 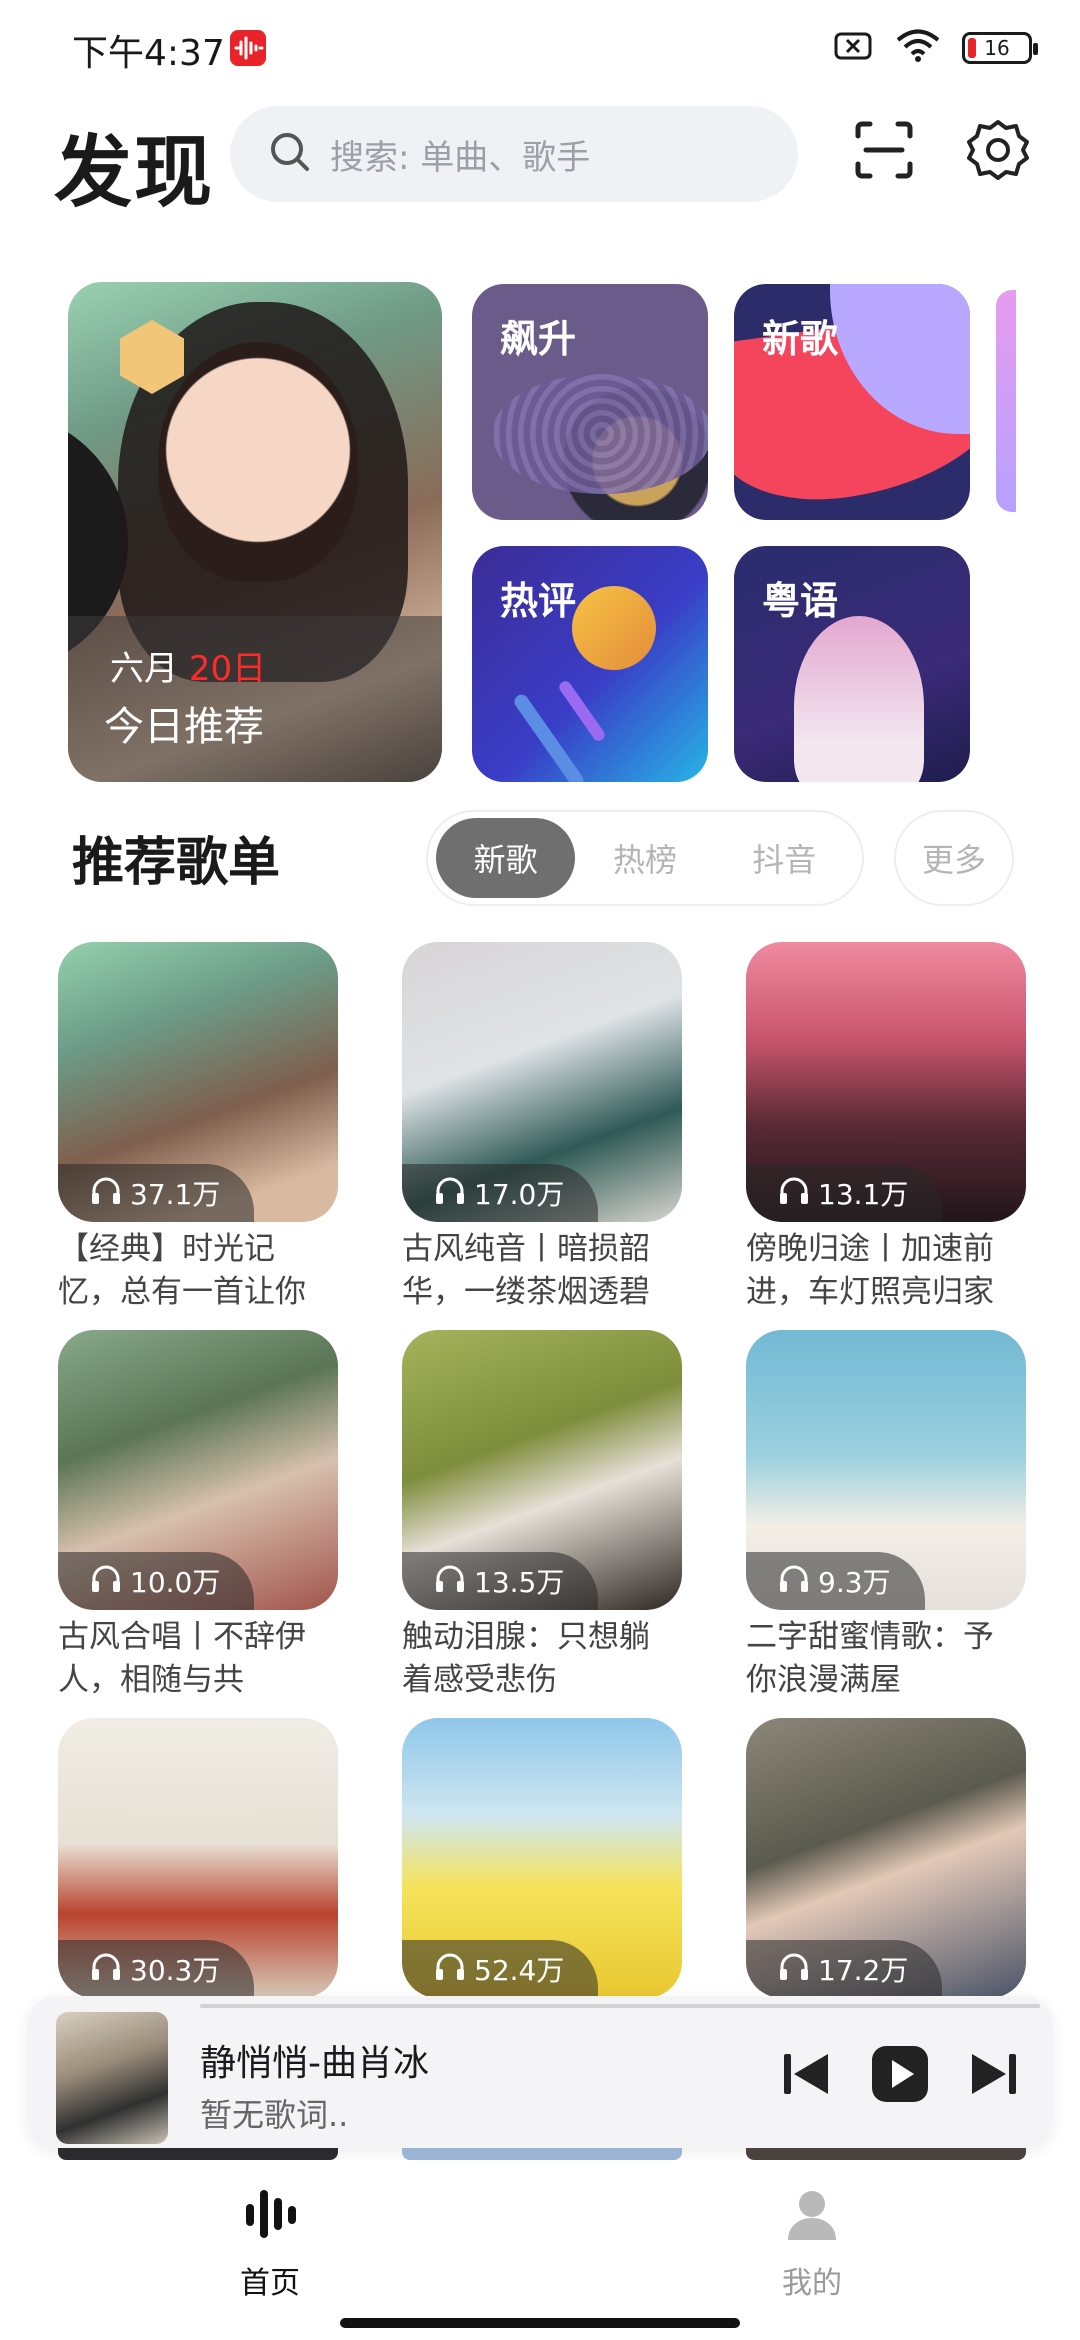 I want to click on playlist-cover: 37.1万, so click(x=198, y=1082).